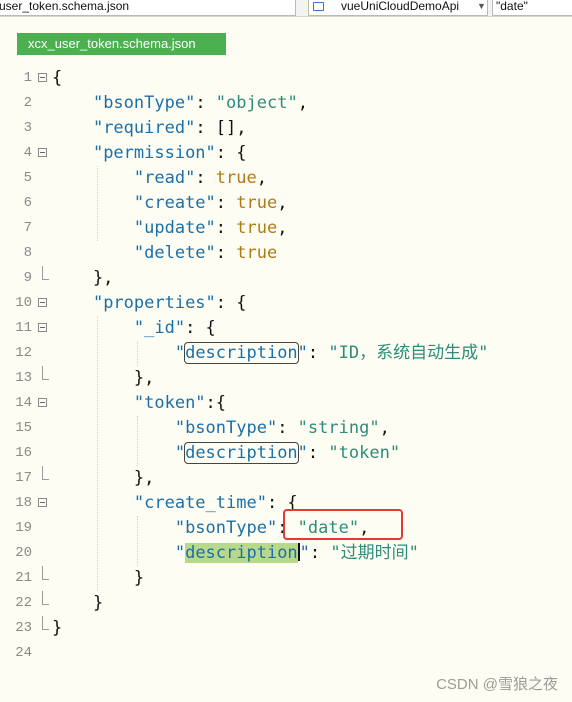 The height and width of the screenshot is (702, 572). I want to click on code-line: 16 "description": "token", so click(286, 453).